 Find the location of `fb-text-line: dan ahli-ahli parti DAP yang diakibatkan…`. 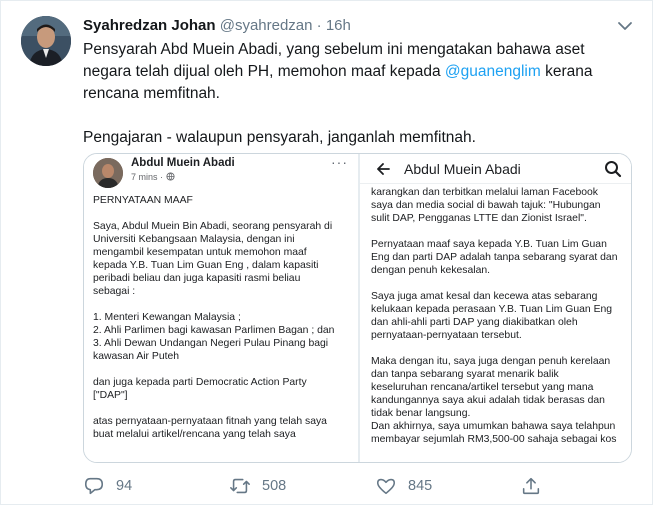

fb-text-line: dan ahli-ahli parti DAP yang diakibatkan… is located at coordinates (474, 322).